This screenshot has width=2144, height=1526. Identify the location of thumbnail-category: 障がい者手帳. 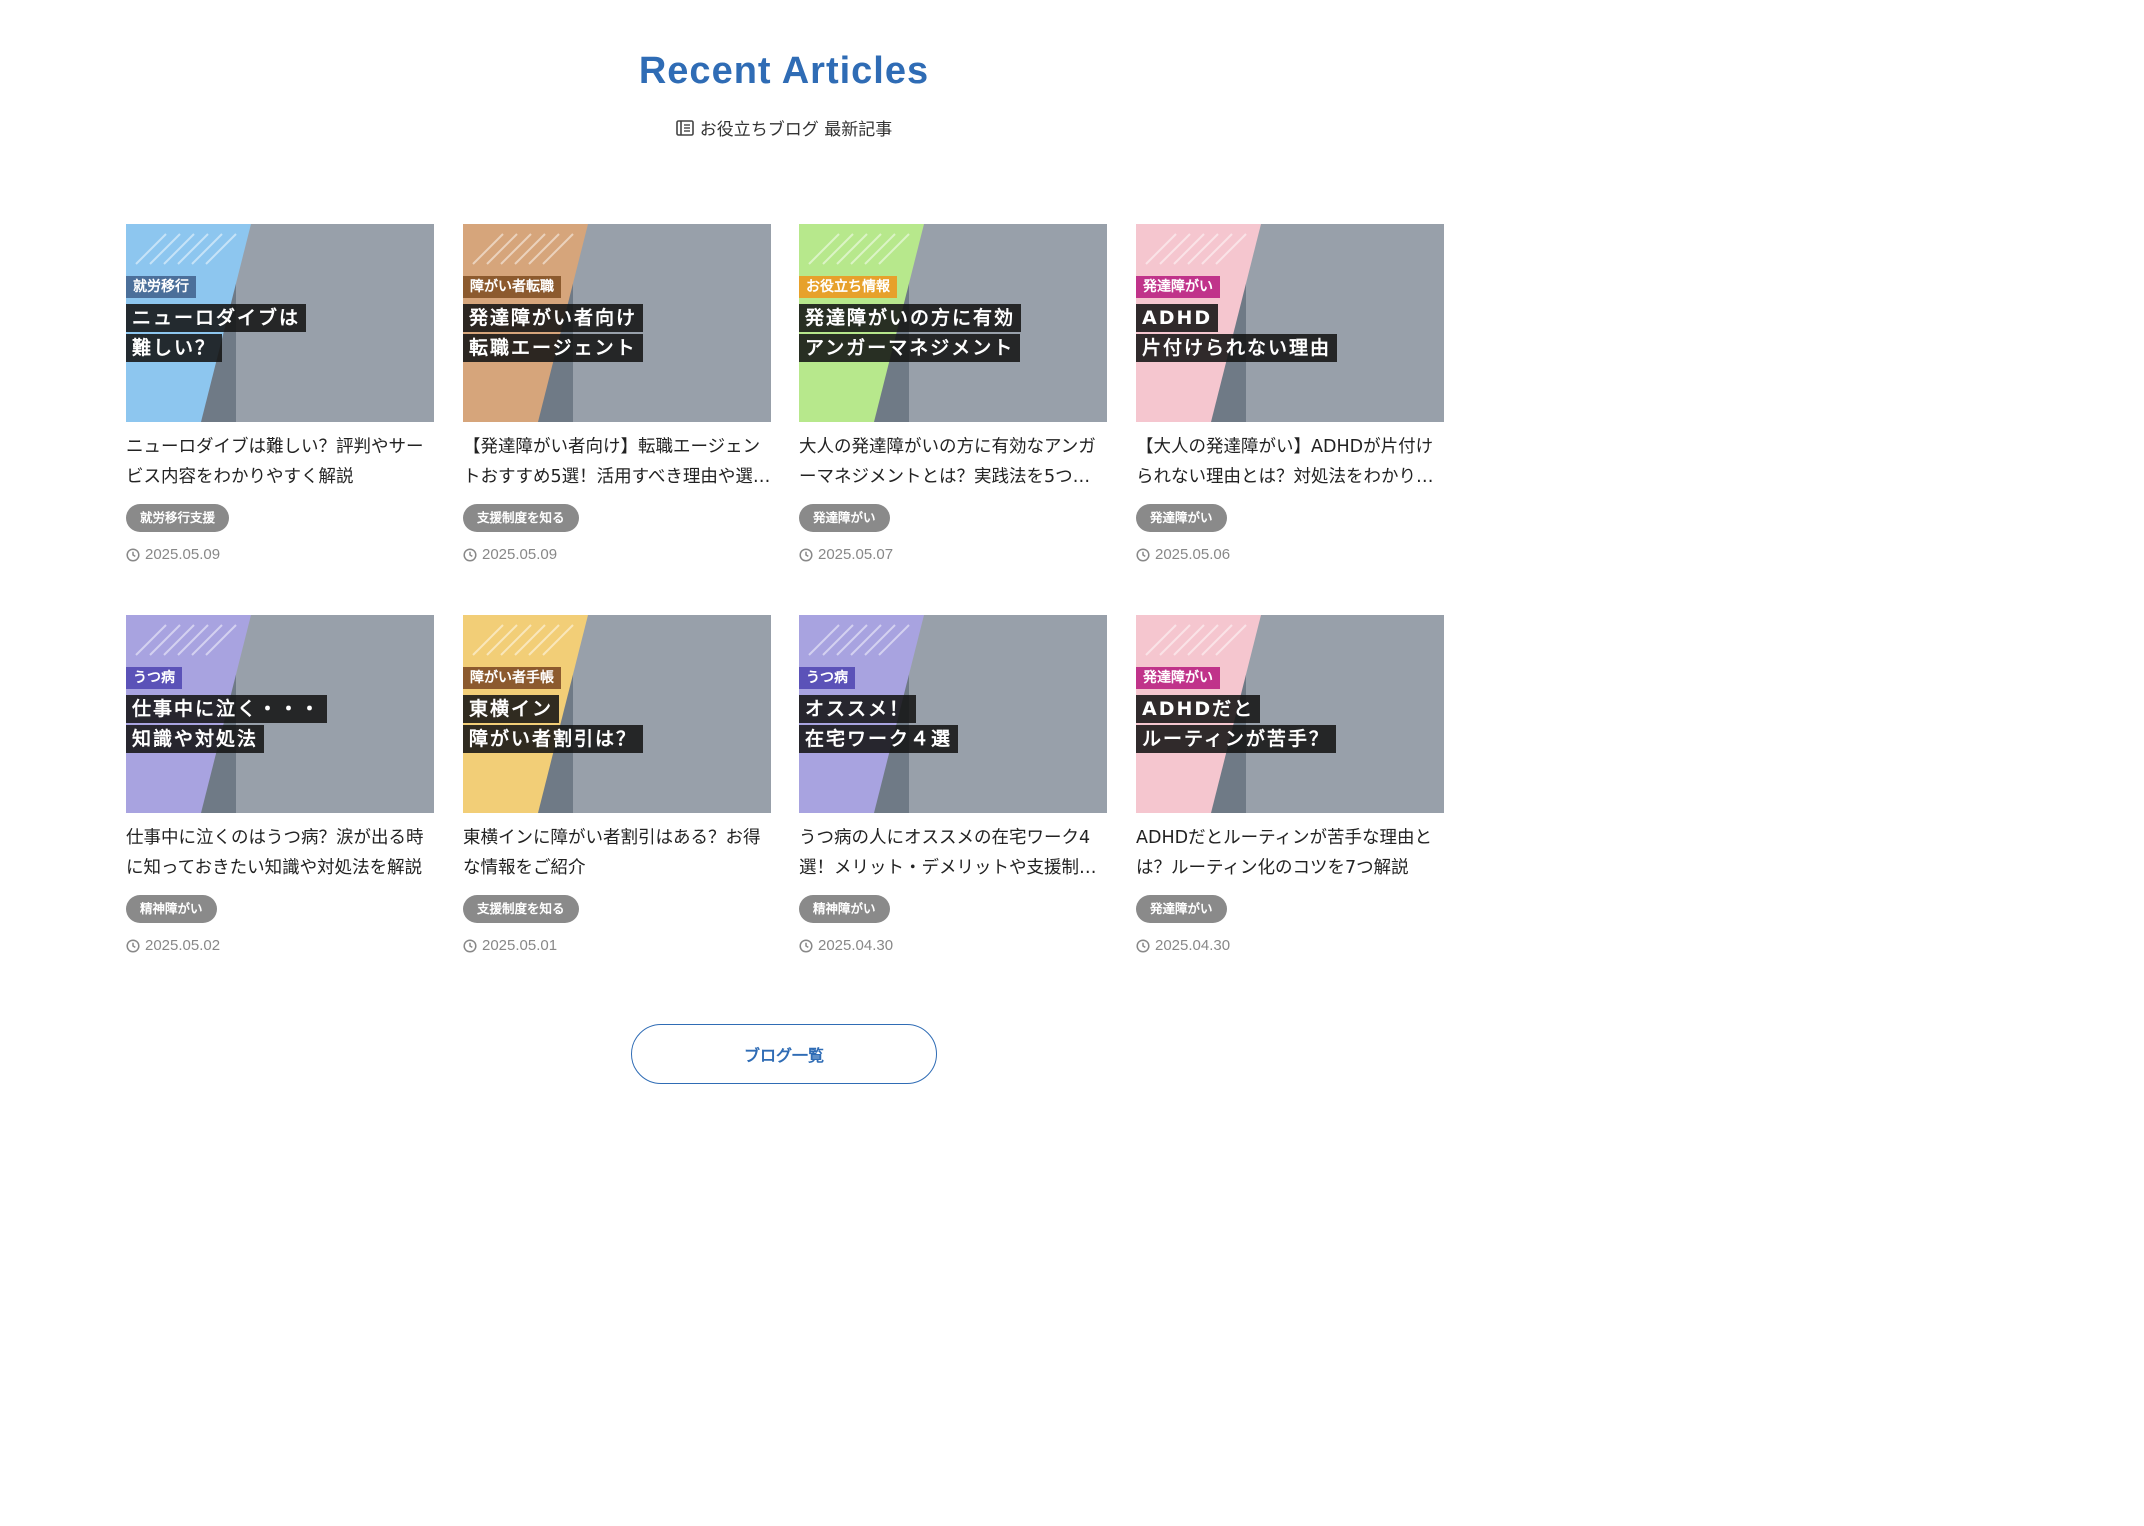
(512, 678).